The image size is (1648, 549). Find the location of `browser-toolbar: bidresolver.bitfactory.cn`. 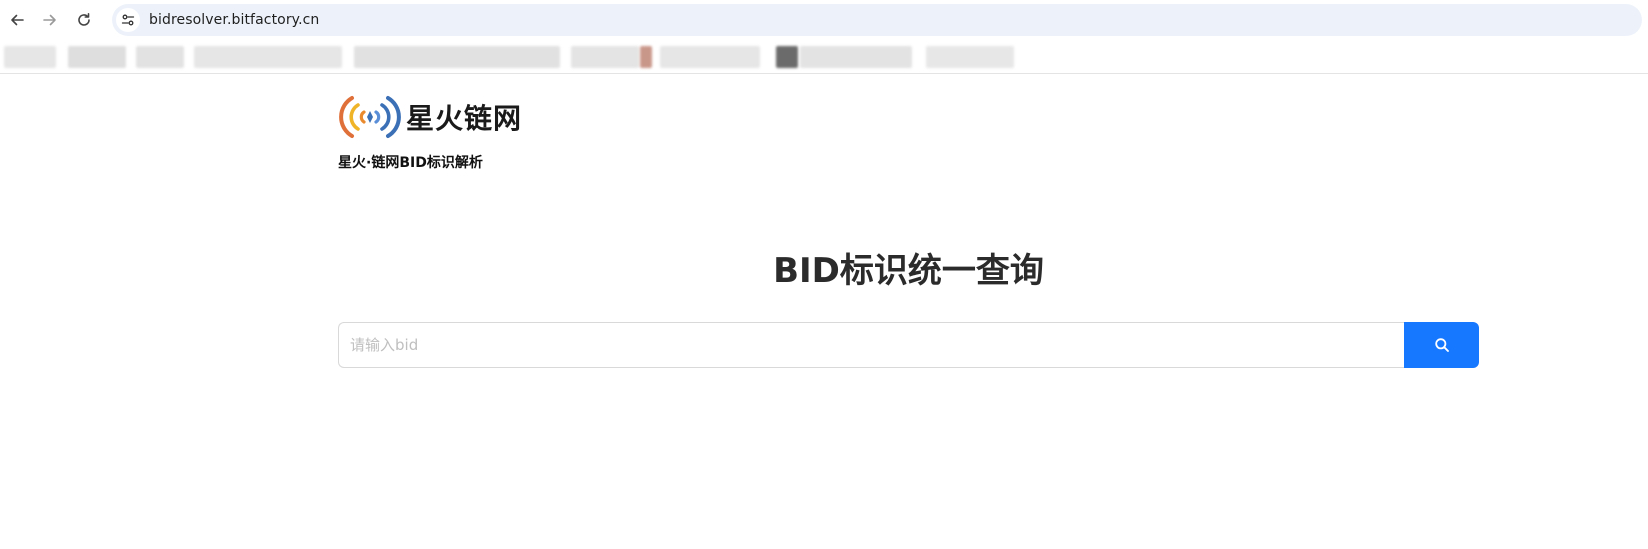

browser-toolbar: bidresolver.bitfactory.cn is located at coordinates (824, 20).